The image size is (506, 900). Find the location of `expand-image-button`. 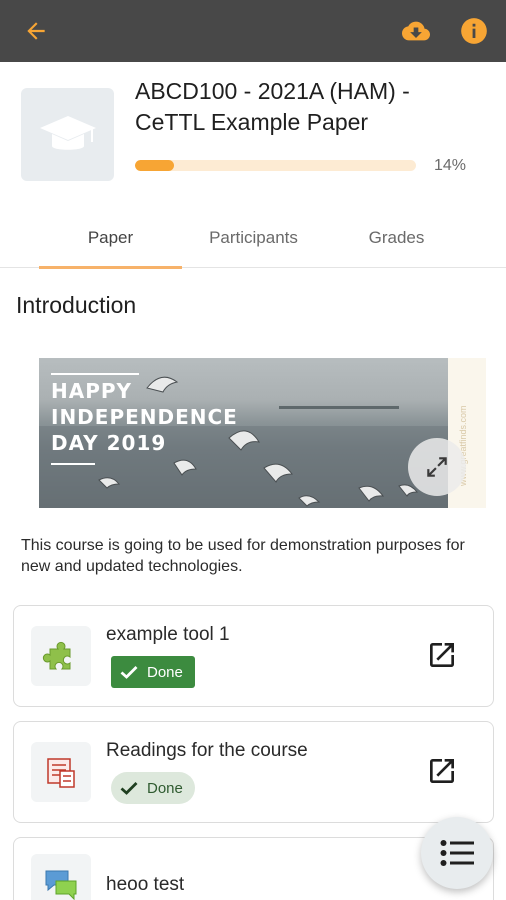

expand-image-button is located at coordinates (437, 467).